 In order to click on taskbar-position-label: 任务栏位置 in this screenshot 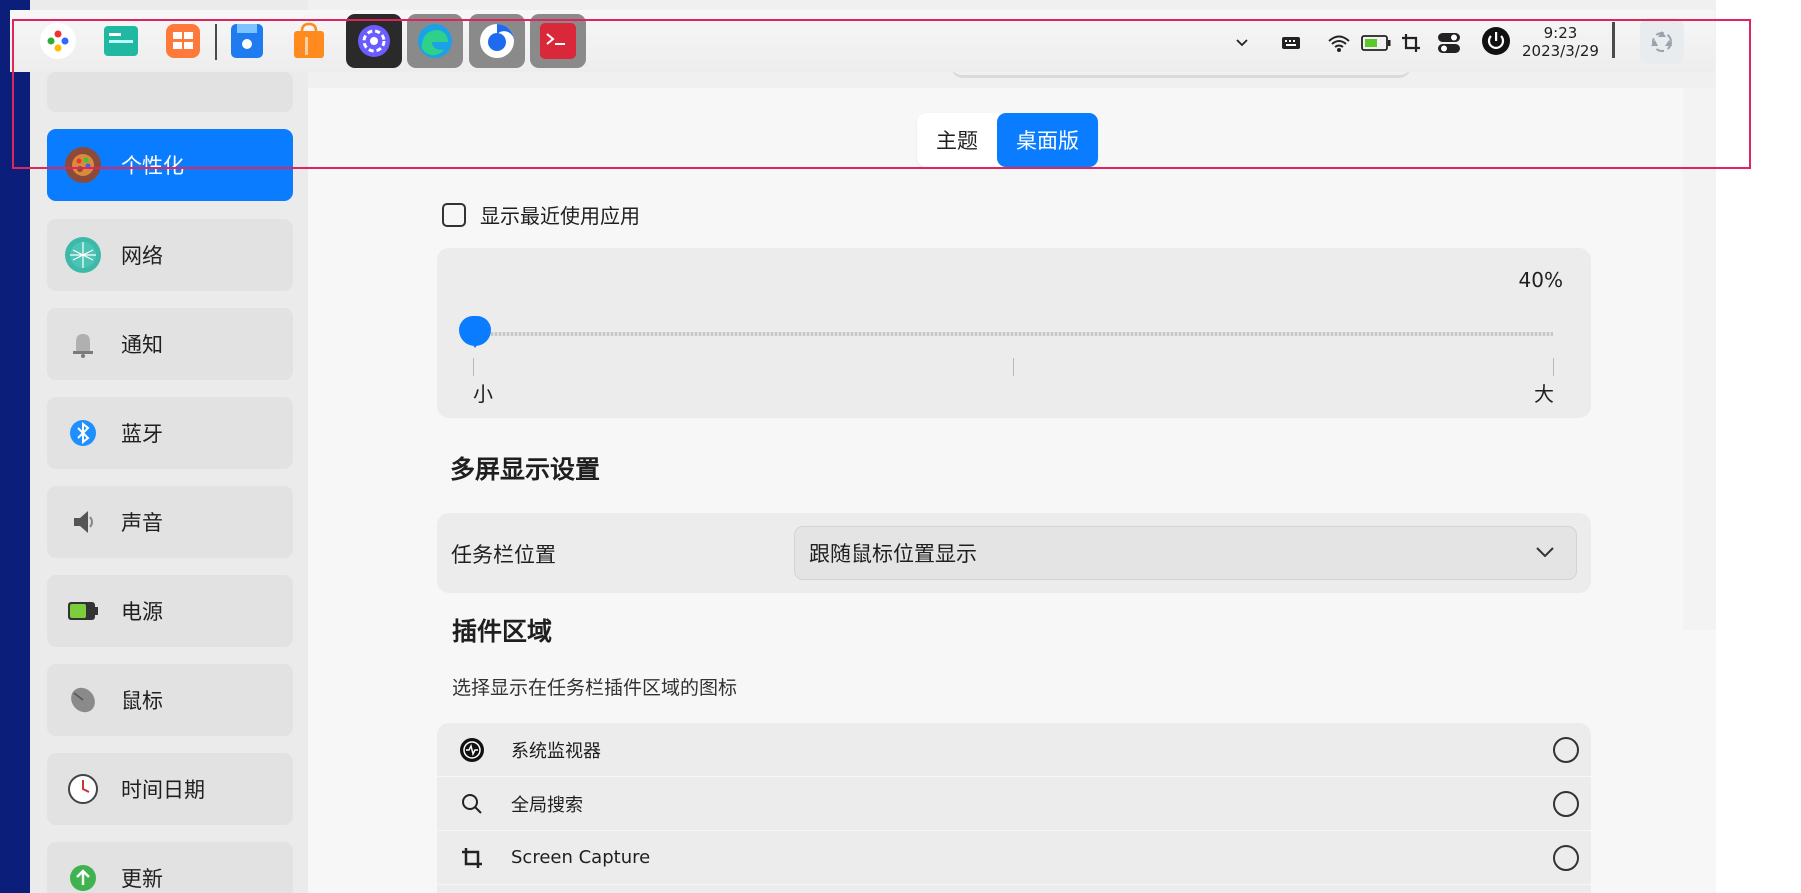, I will do `click(503, 555)`.